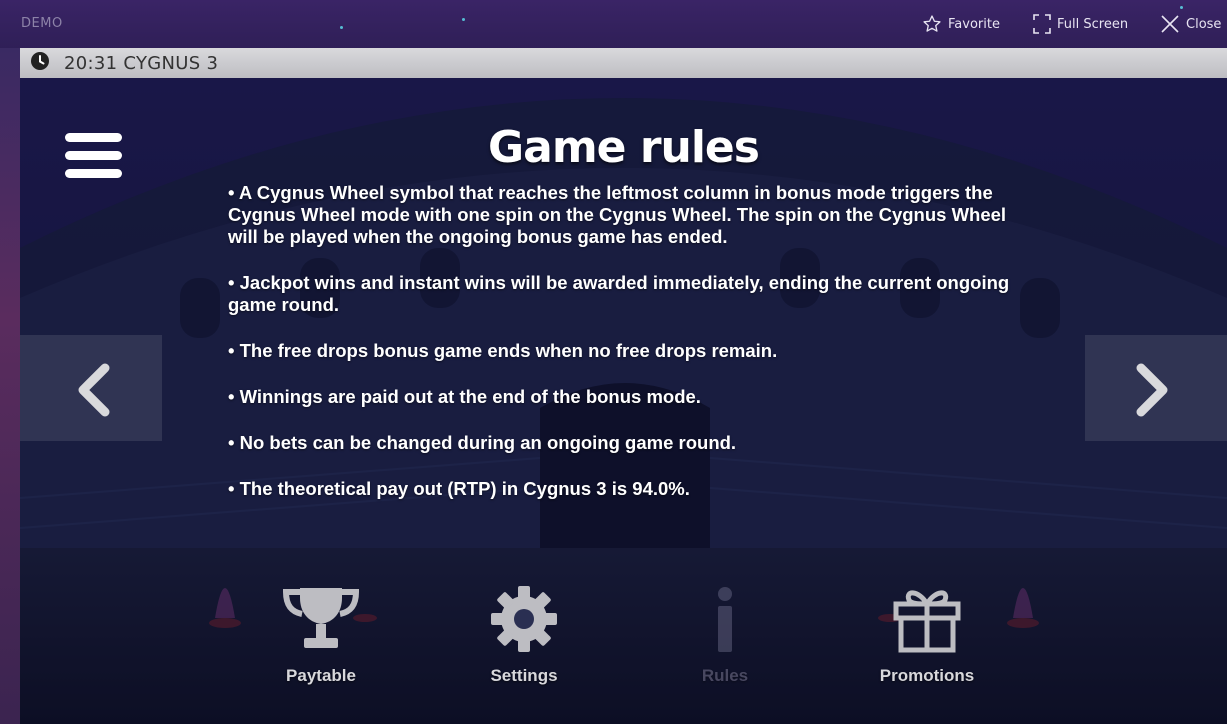 This screenshot has height=724, width=1227. What do you see at coordinates (613, 24) in the screenshot?
I see `site-topbar: DEMO Favorite Full Screen Close` at bounding box center [613, 24].